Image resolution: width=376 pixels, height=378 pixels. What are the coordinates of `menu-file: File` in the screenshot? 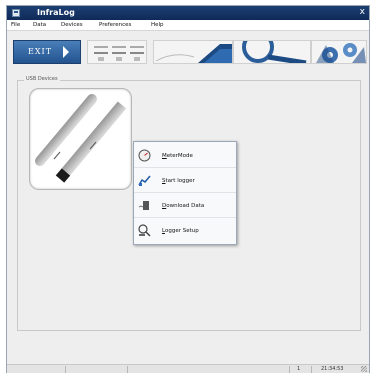 It's located at (15, 25).